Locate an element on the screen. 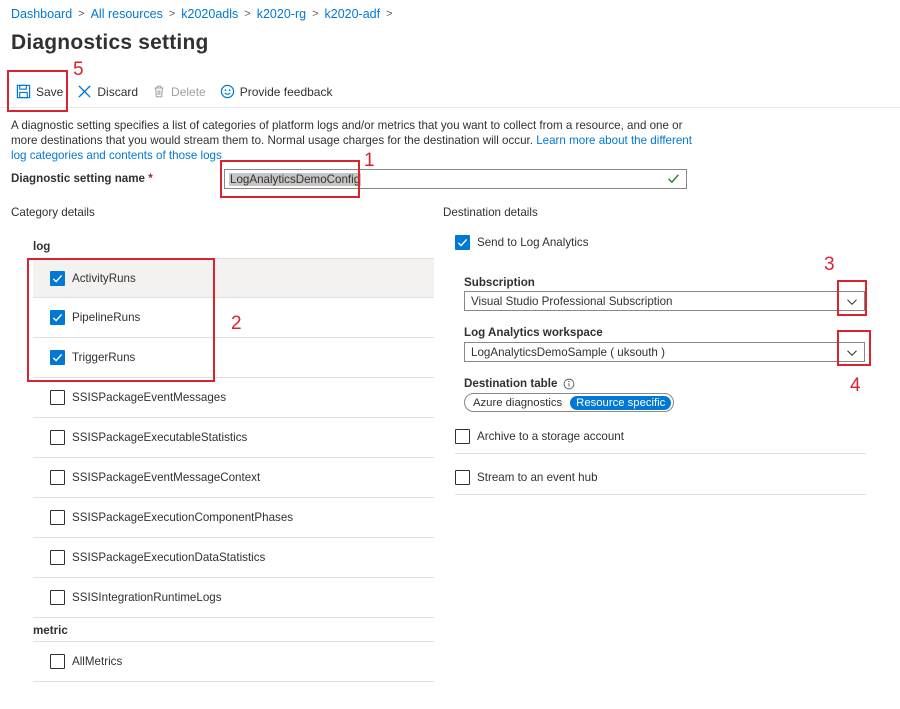  breadcrumb-dashboard: Dashboard is located at coordinates (41, 14).